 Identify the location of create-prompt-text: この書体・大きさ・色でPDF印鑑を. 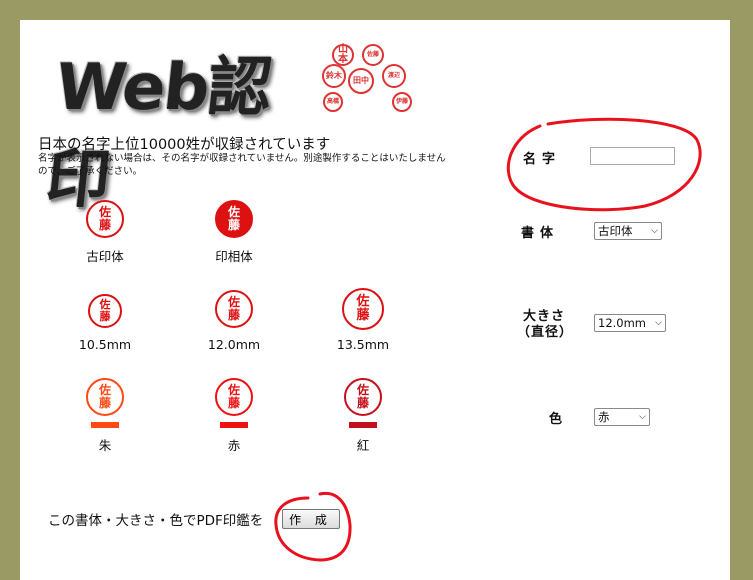
(156, 521).